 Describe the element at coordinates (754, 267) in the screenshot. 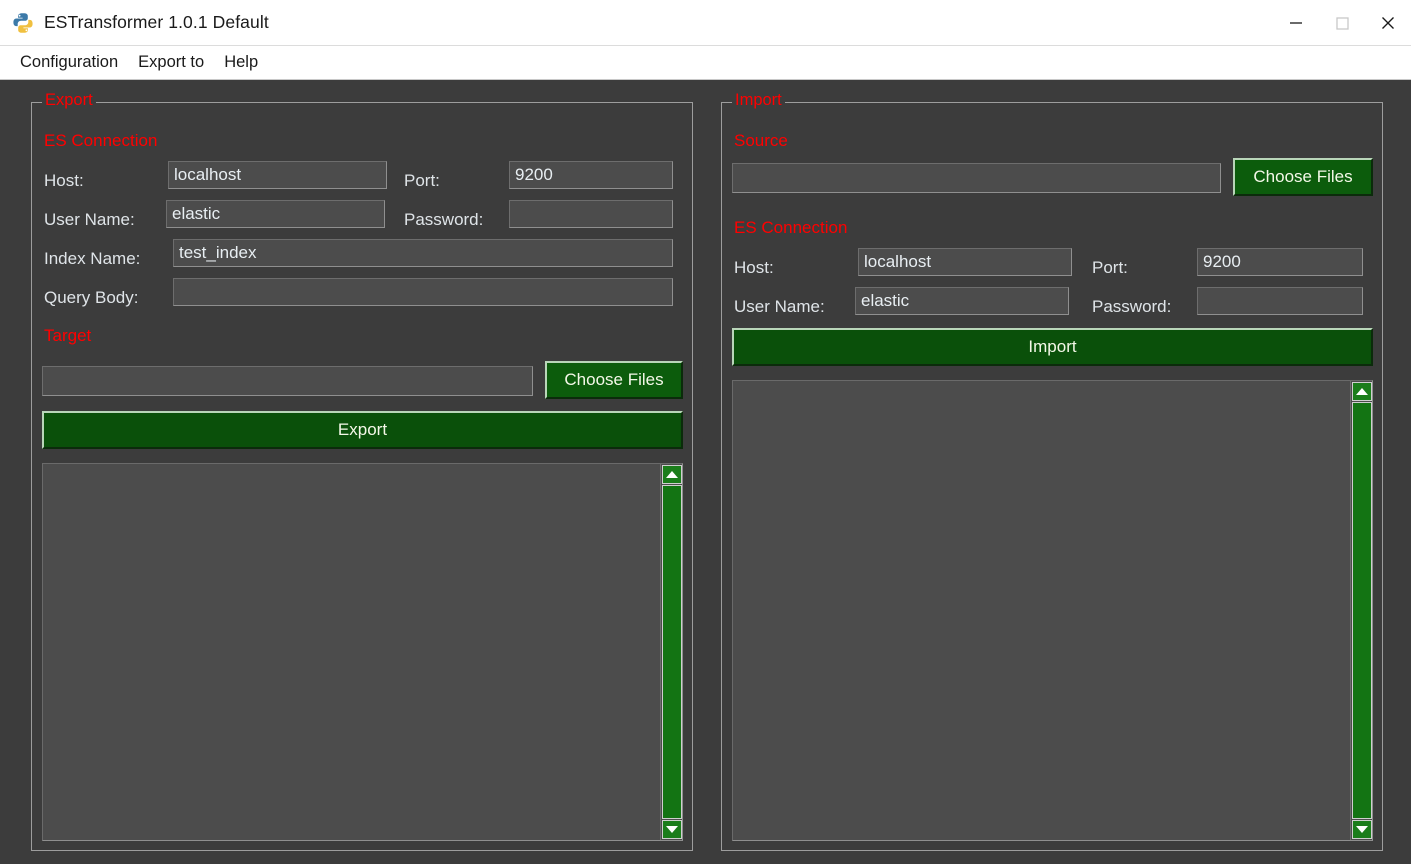

I see `import-host-label: Host:` at that location.